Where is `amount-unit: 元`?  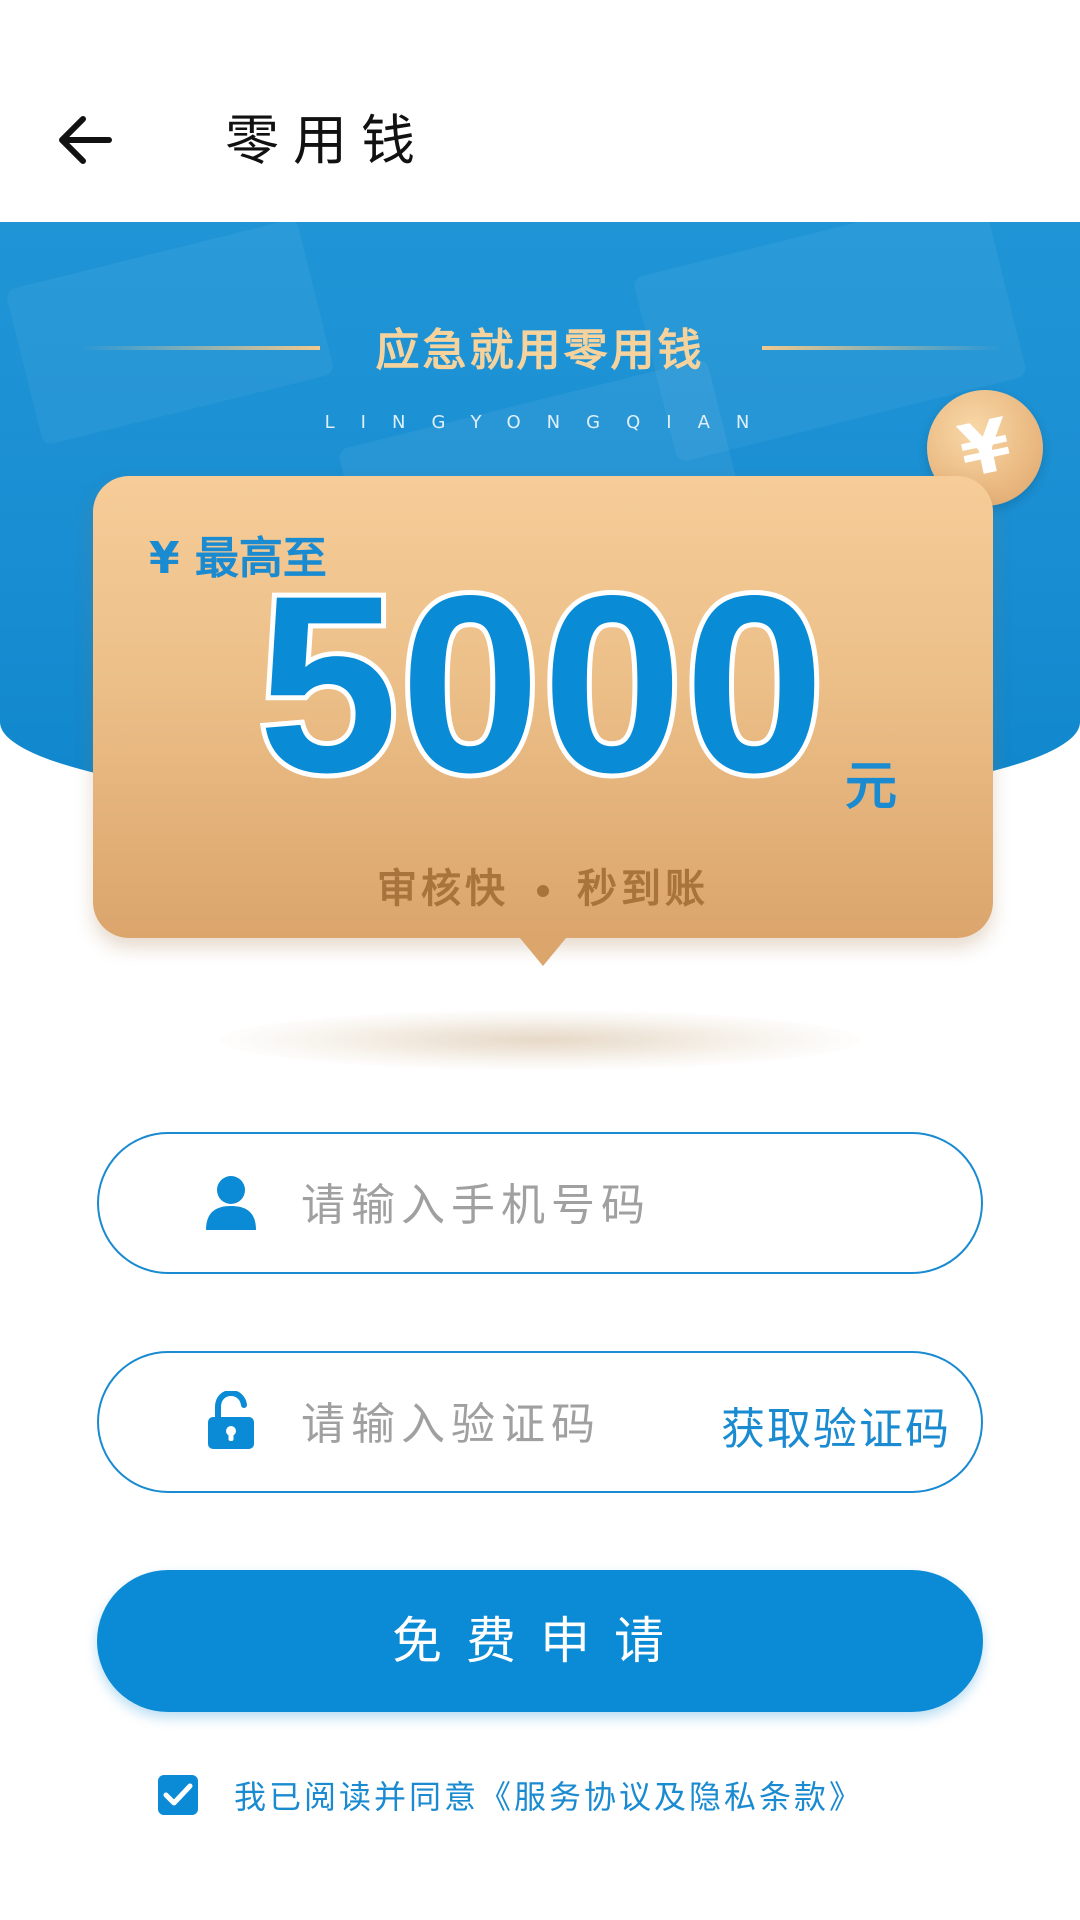 amount-unit: 元 is located at coordinates (871, 787).